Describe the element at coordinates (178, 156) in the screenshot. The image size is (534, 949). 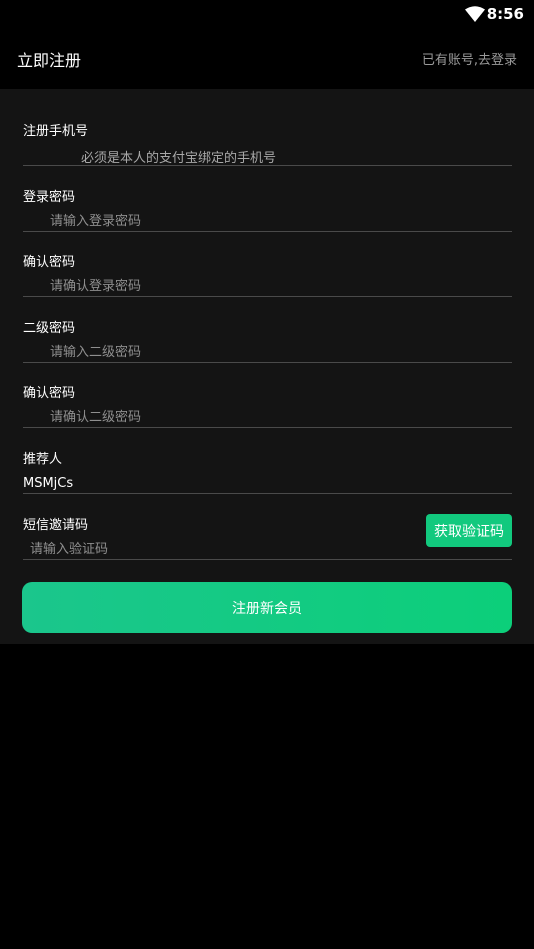
I see `phone-note: 必须是本人的支付宝绑定的手机号` at that location.